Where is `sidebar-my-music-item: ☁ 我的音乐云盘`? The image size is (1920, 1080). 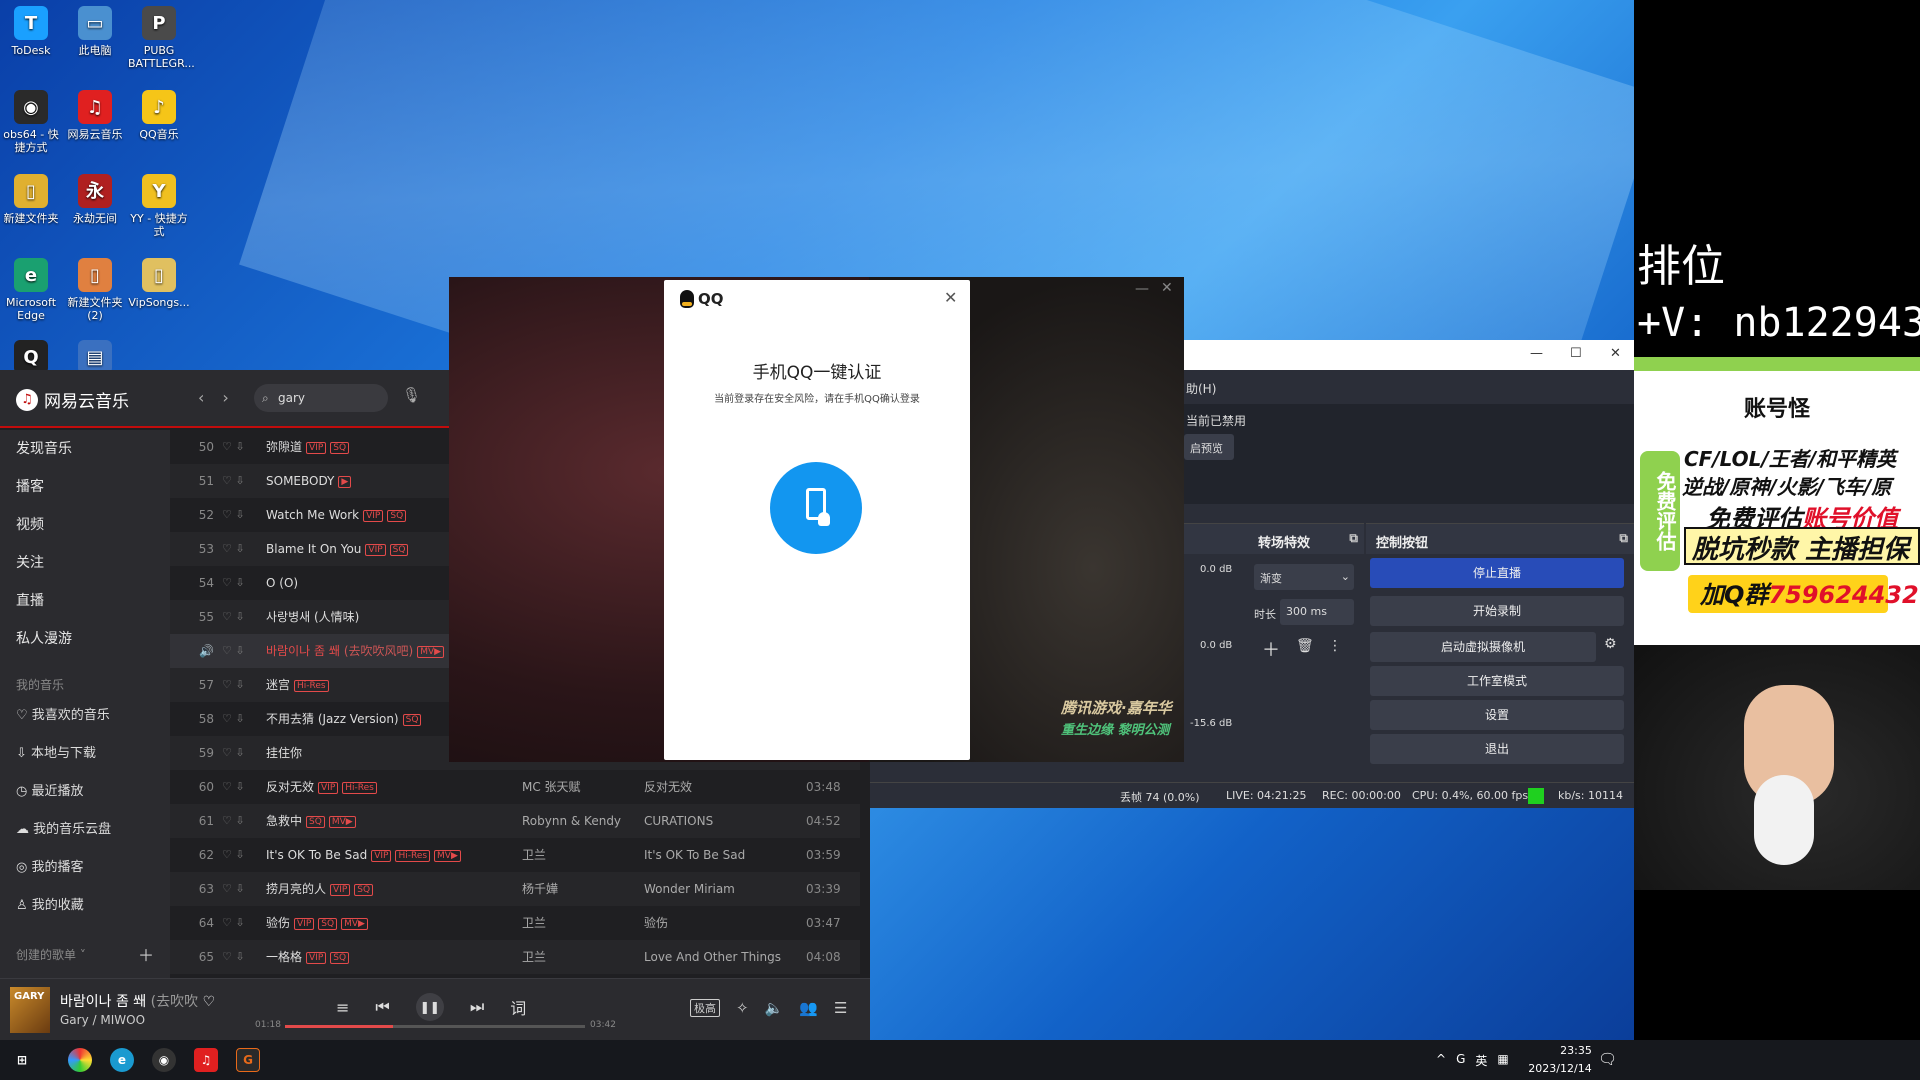
sidebar-my-music-item: ☁ 我的音乐云盘 is located at coordinates (63, 827).